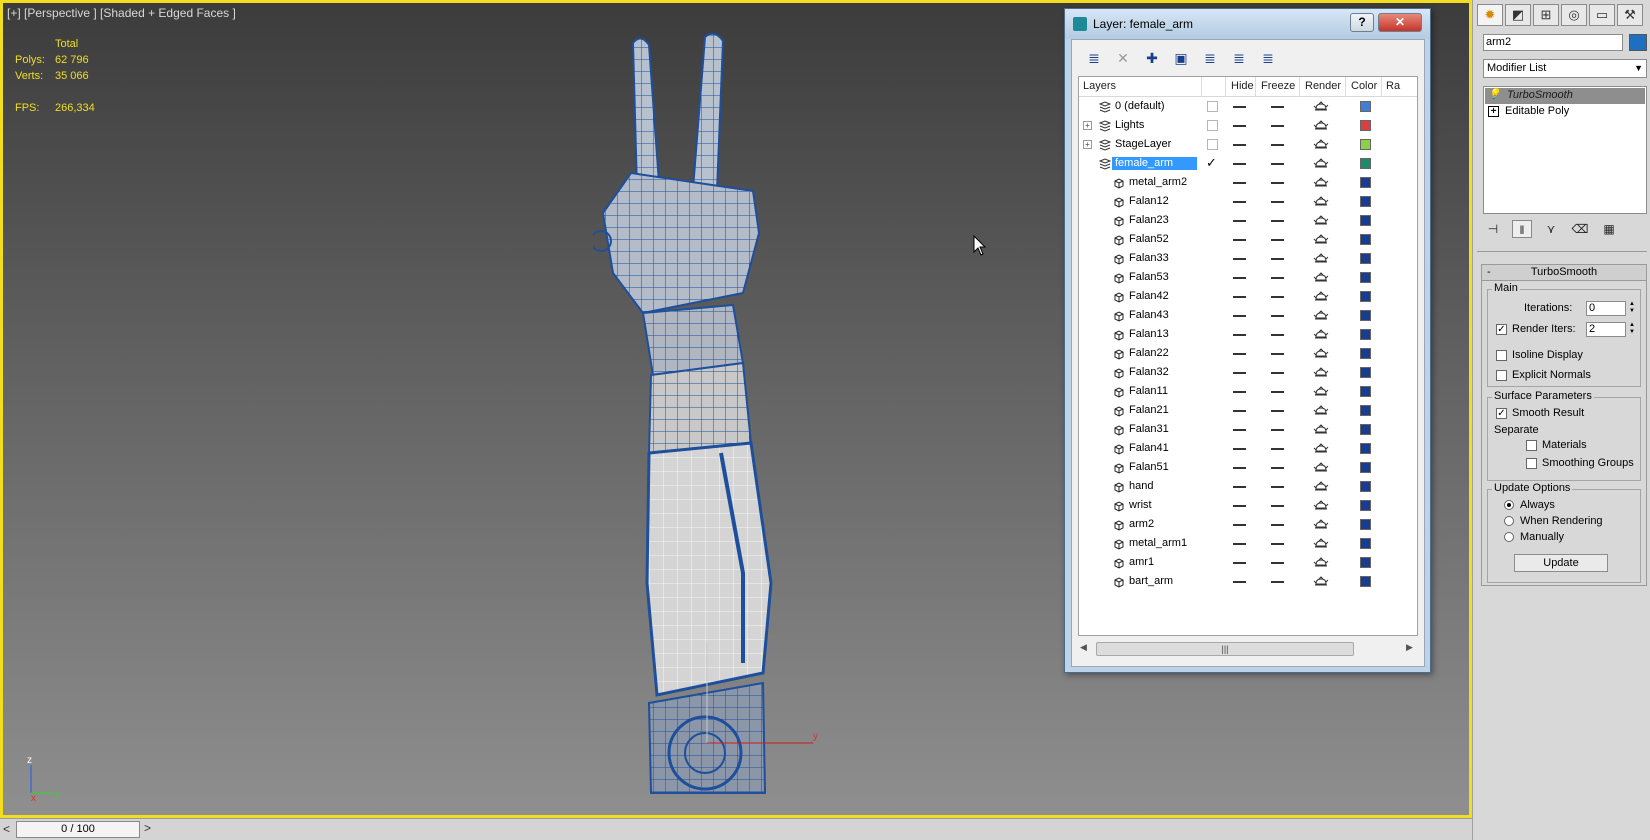  Describe the element at coordinates (1211, 163) in the screenshot. I see `current-layer-checkmark-icon: ✓` at that location.